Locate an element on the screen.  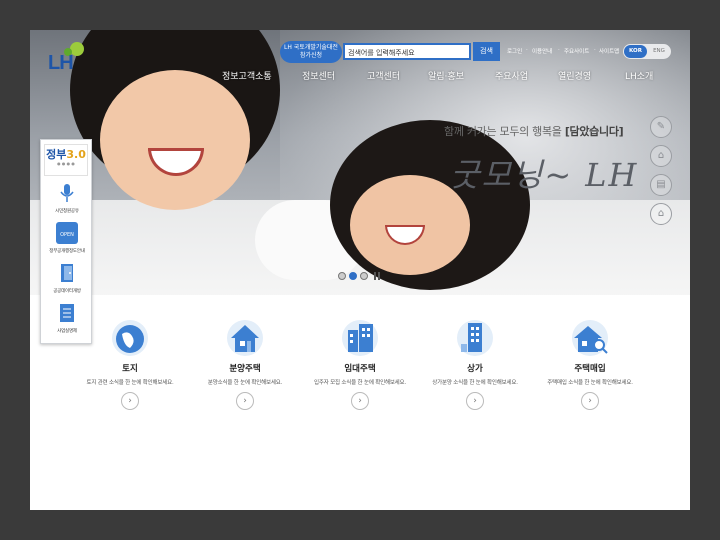
lang-kor-button: KOR is located at coordinates (635, 51).